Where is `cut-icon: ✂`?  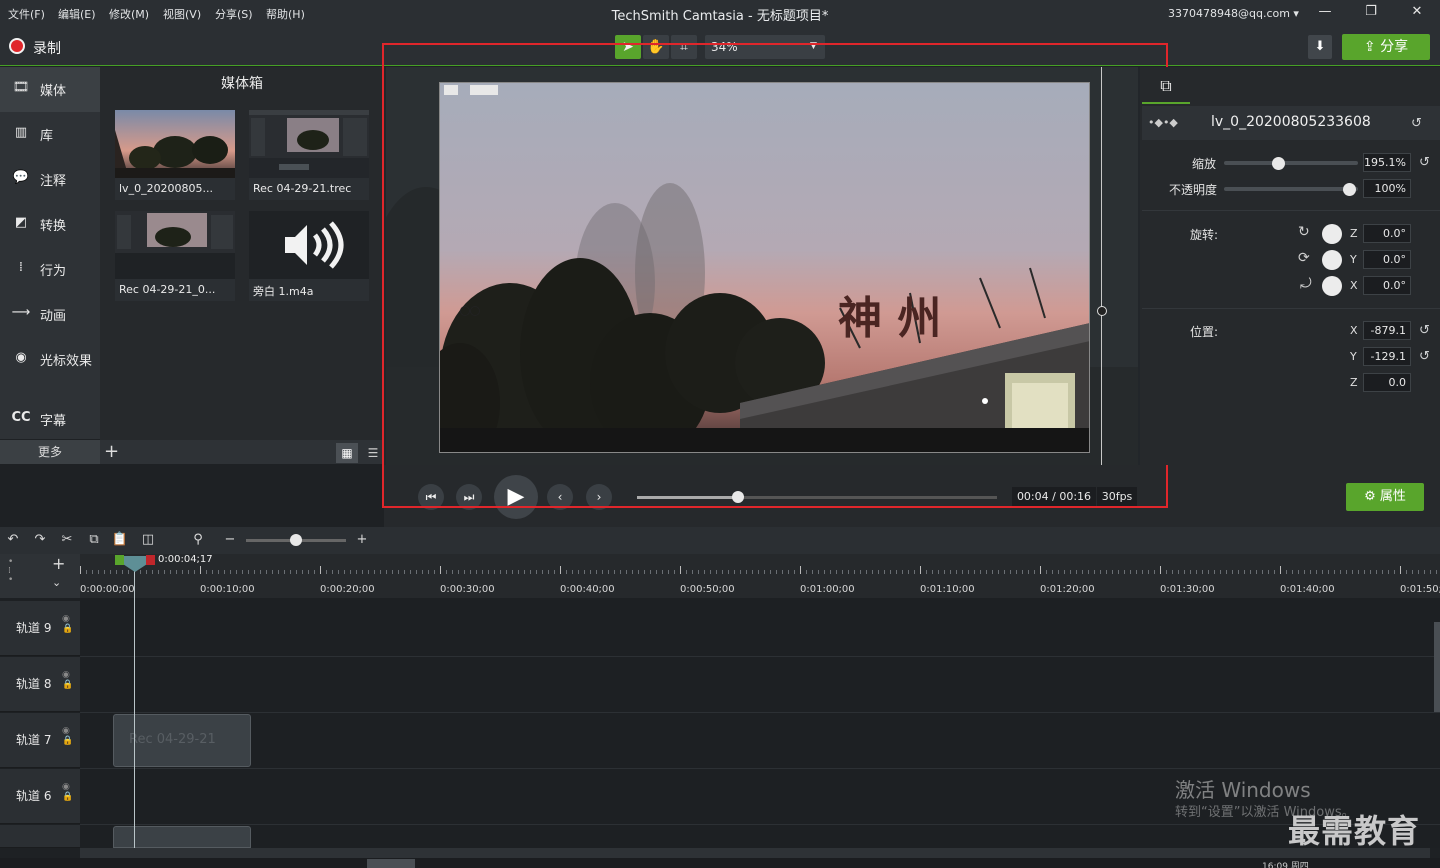 cut-icon: ✂ is located at coordinates (67, 539).